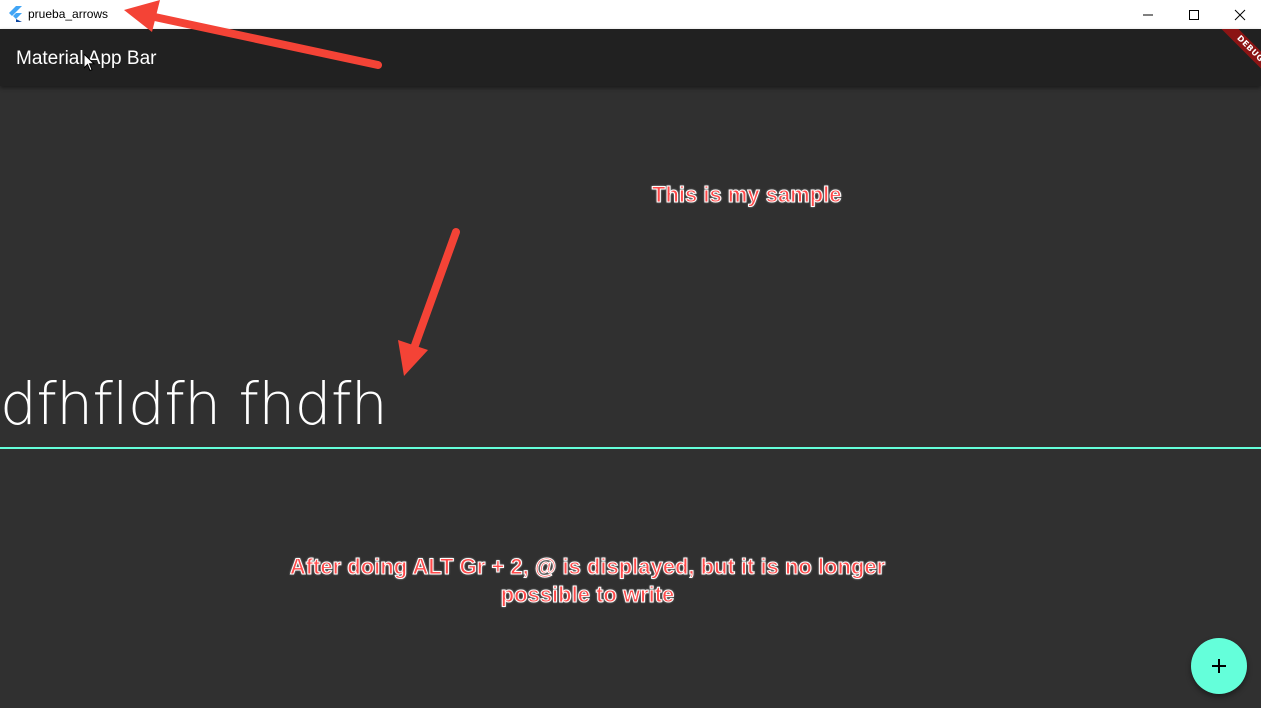 The width and height of the screenshot is (1261, 708). I want to click on minimize-button, so click(1148, 14).